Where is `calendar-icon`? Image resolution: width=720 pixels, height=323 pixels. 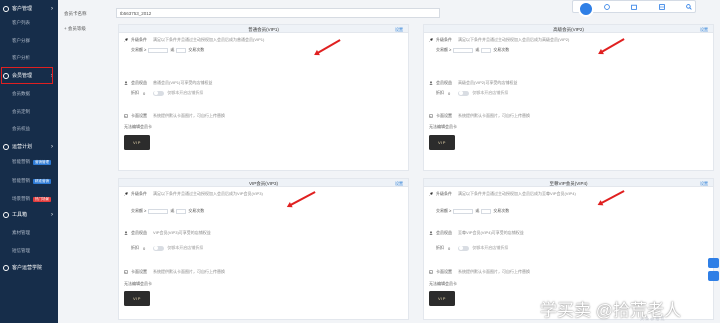 calendar-icon is located at coordinates (635, 7).